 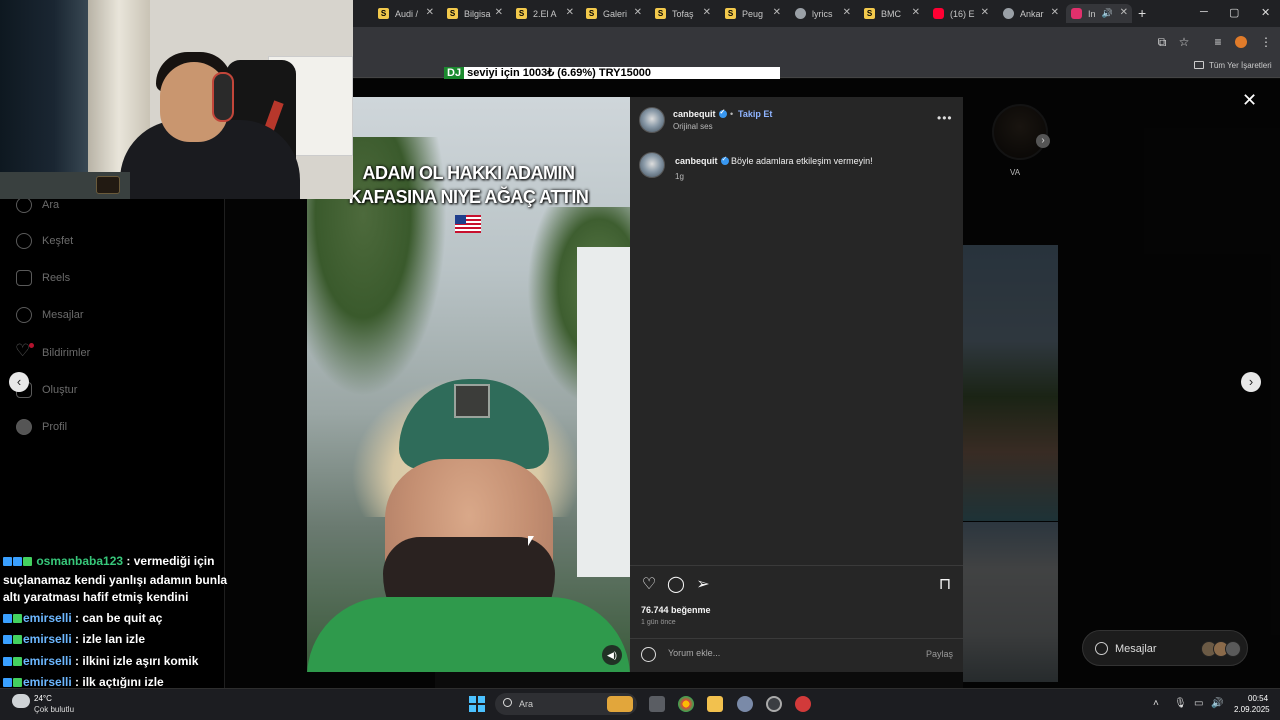 I want to click on chat-message: emirselli : izle lan izle, so click(x=123, y=640).